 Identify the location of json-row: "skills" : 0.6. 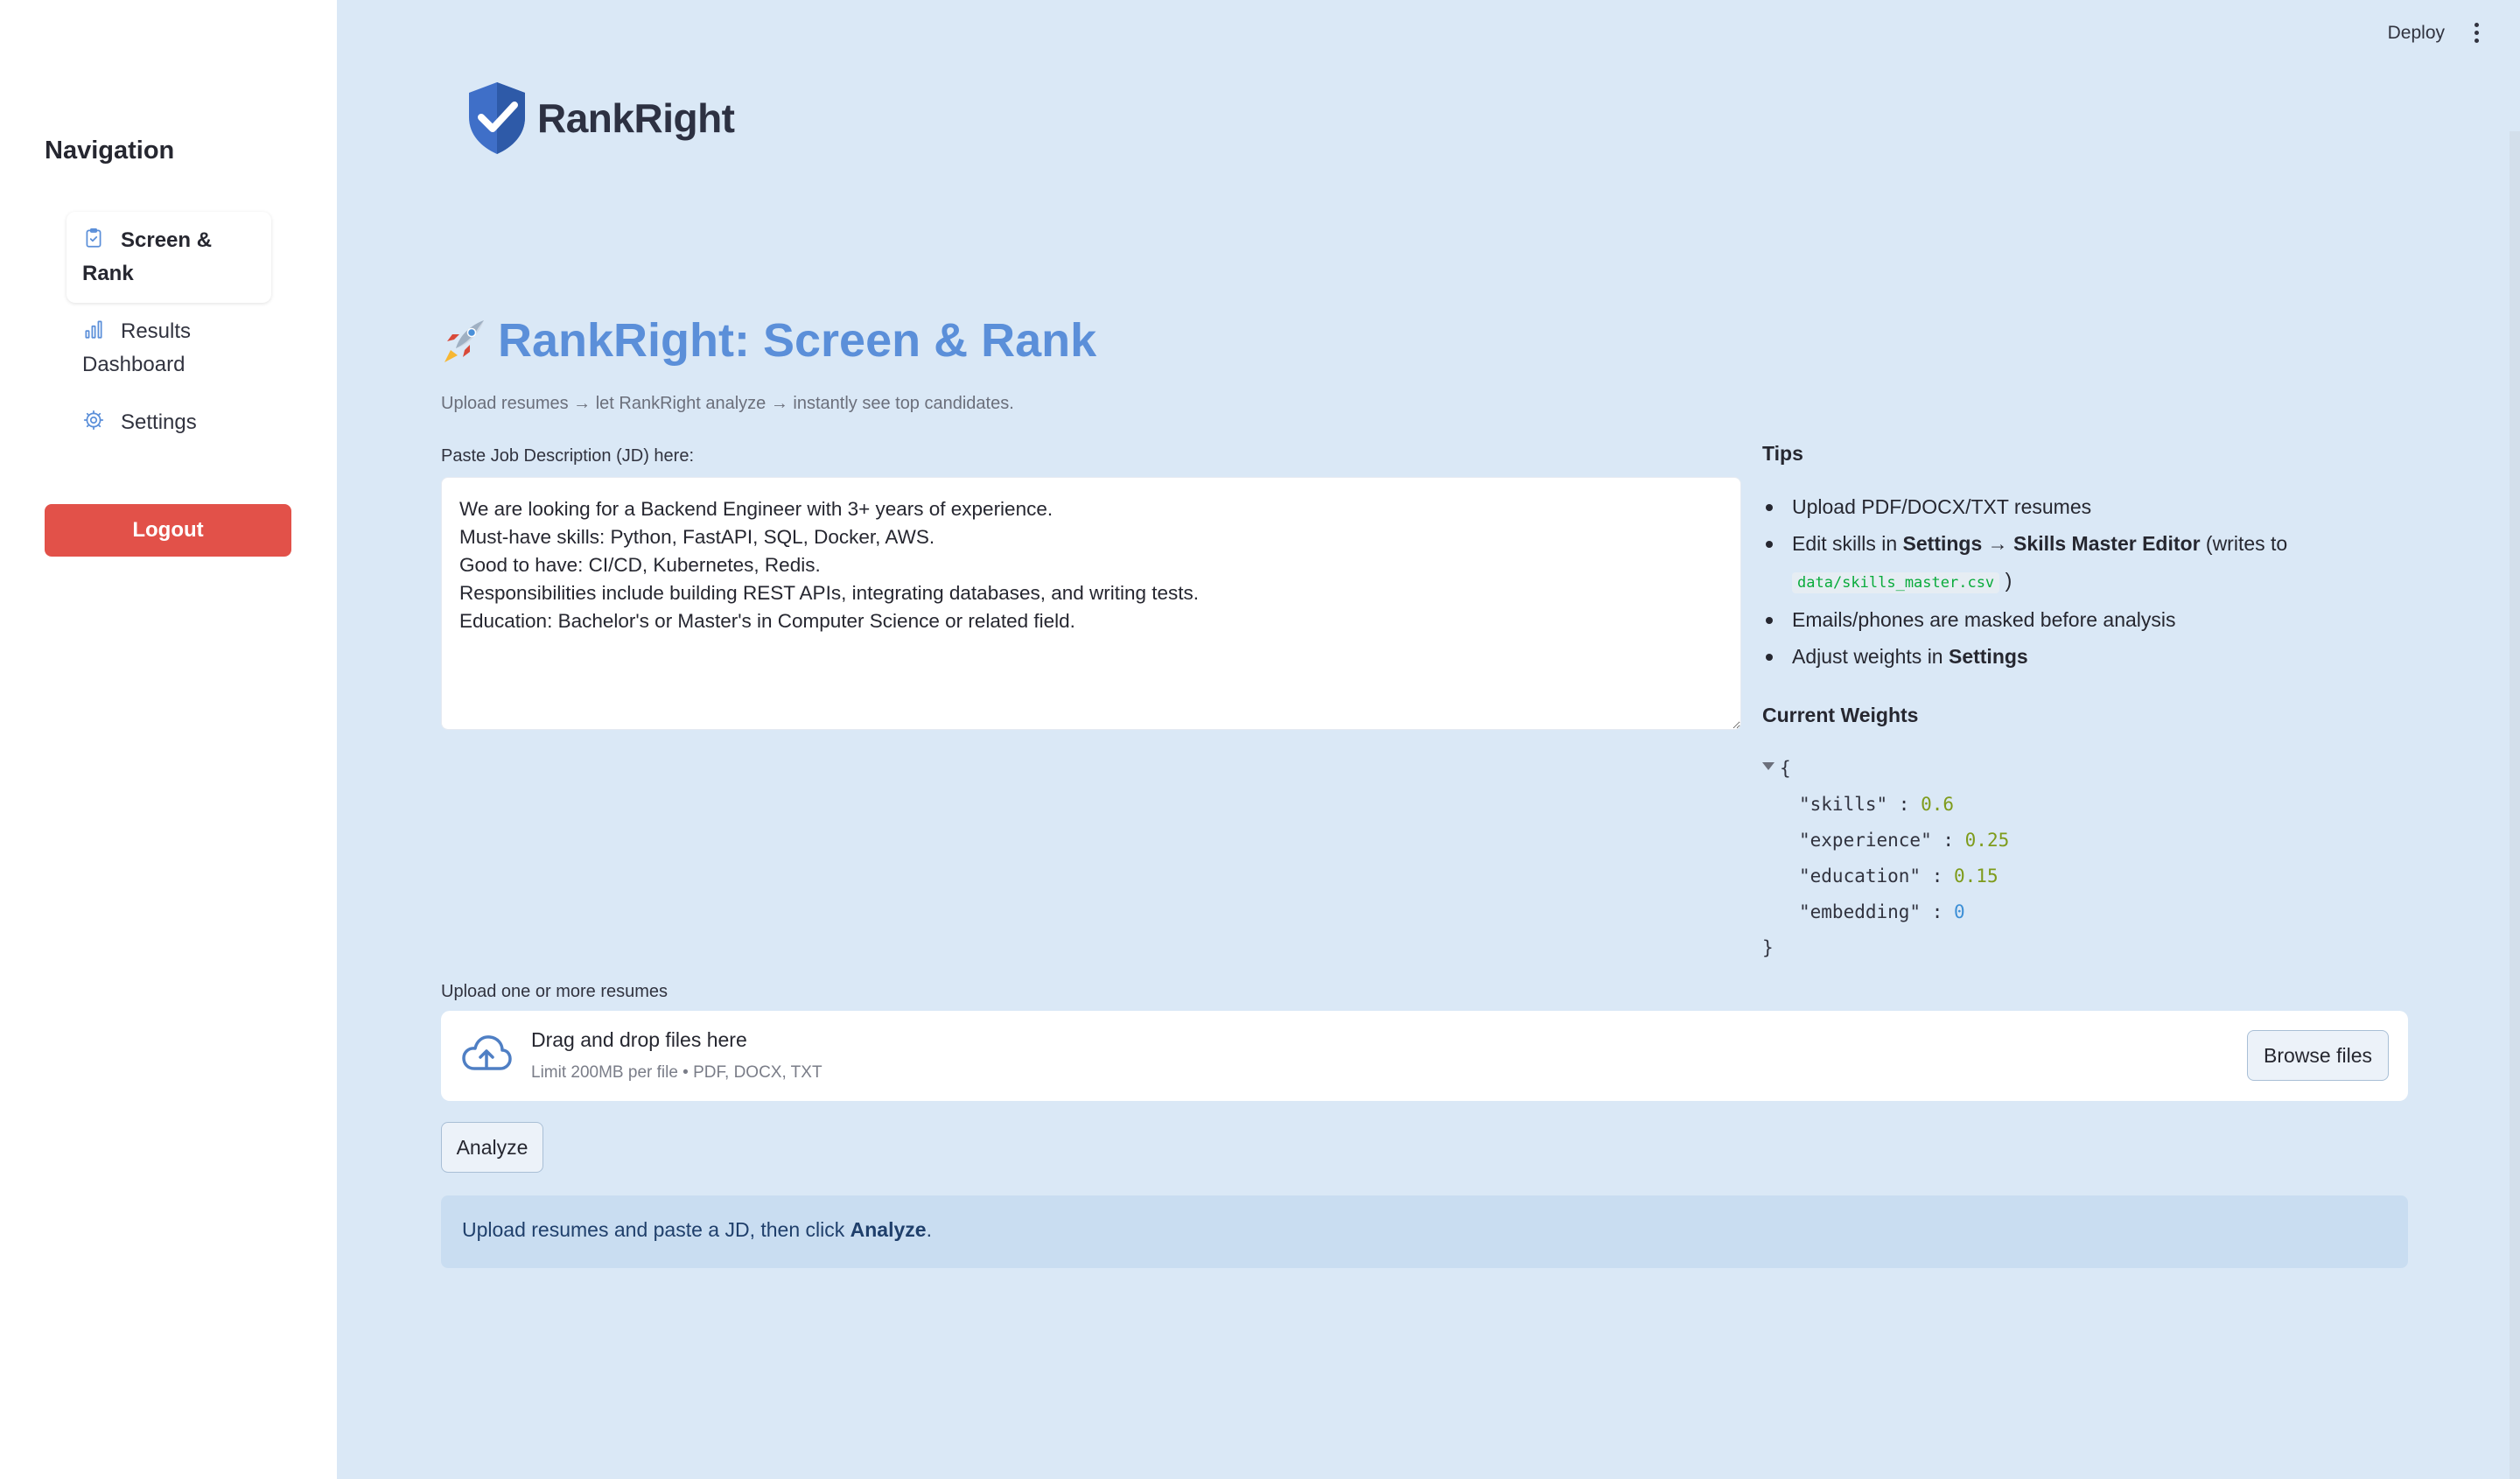
(1877, 804).